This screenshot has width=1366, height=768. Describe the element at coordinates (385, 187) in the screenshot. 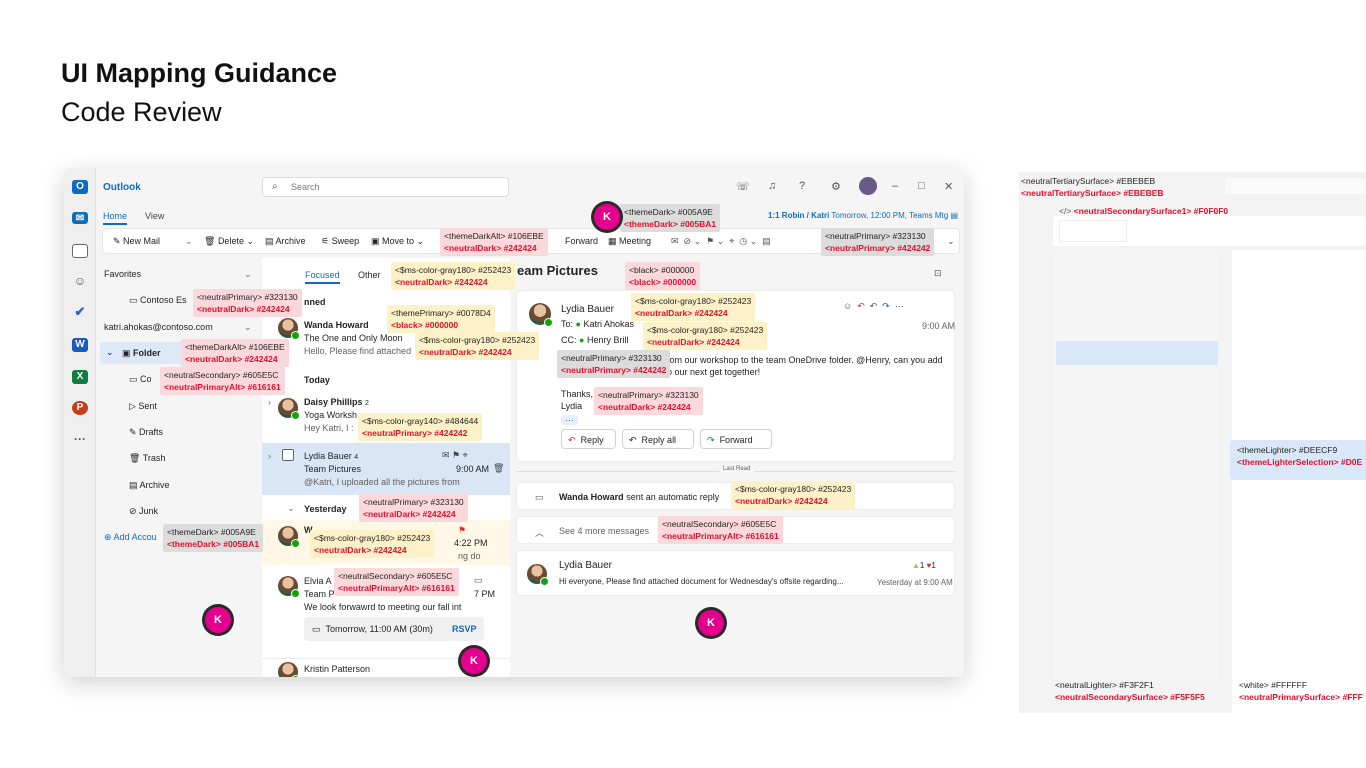

I see `search-input: ⌕ Search` at that location.